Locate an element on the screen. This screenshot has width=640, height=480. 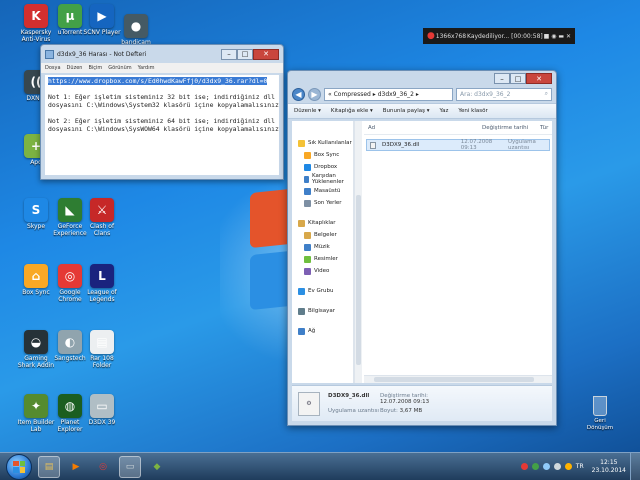
language-indicator: TR is located at coordinates (580, 466).